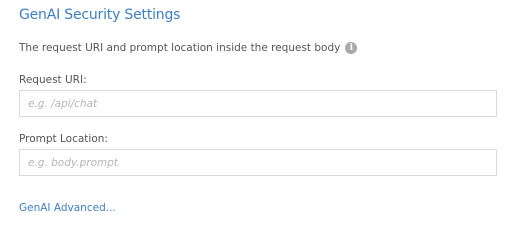 This screenshot has height=240, width=509. Describe the element at coordinates (258, 103) in the screenshot. I see `request-uri-input` at that location.